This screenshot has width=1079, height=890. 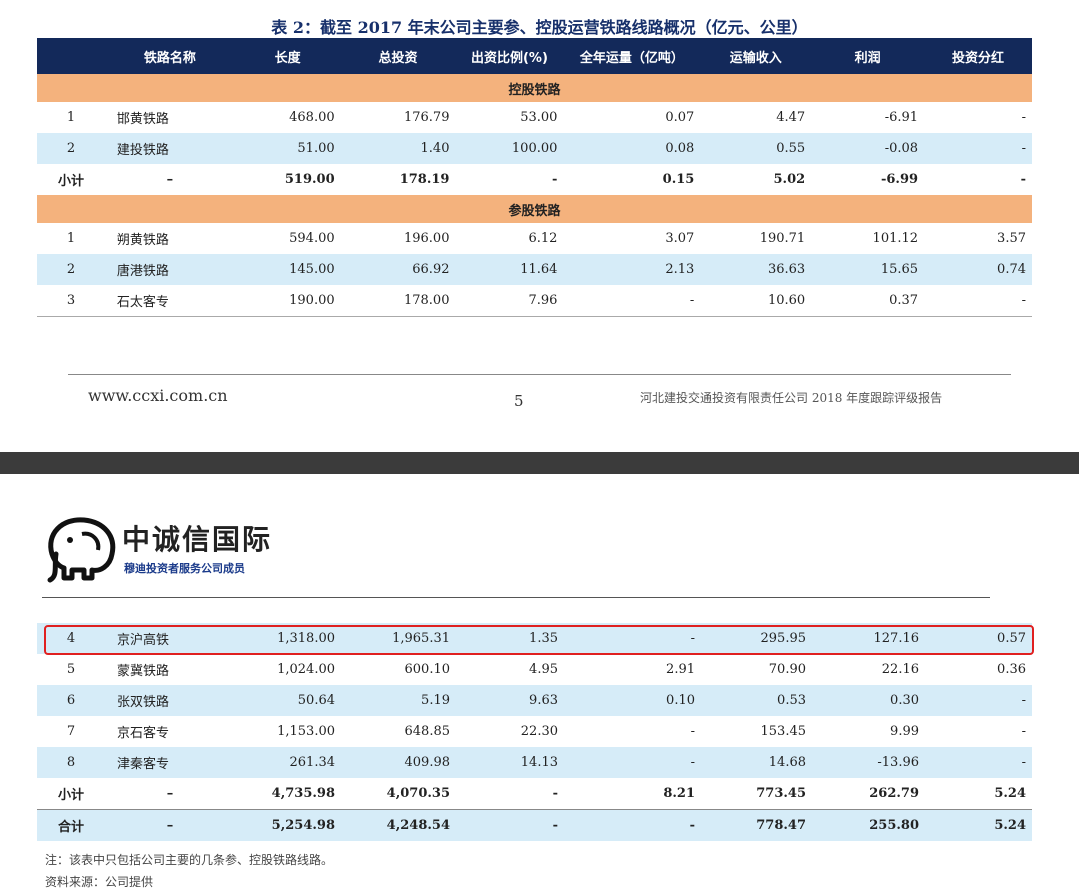 What do you see at coordinates (509, 117) in the screenshot?
I see `cell-ratio: 53.00` at bounding box center [509, 117].